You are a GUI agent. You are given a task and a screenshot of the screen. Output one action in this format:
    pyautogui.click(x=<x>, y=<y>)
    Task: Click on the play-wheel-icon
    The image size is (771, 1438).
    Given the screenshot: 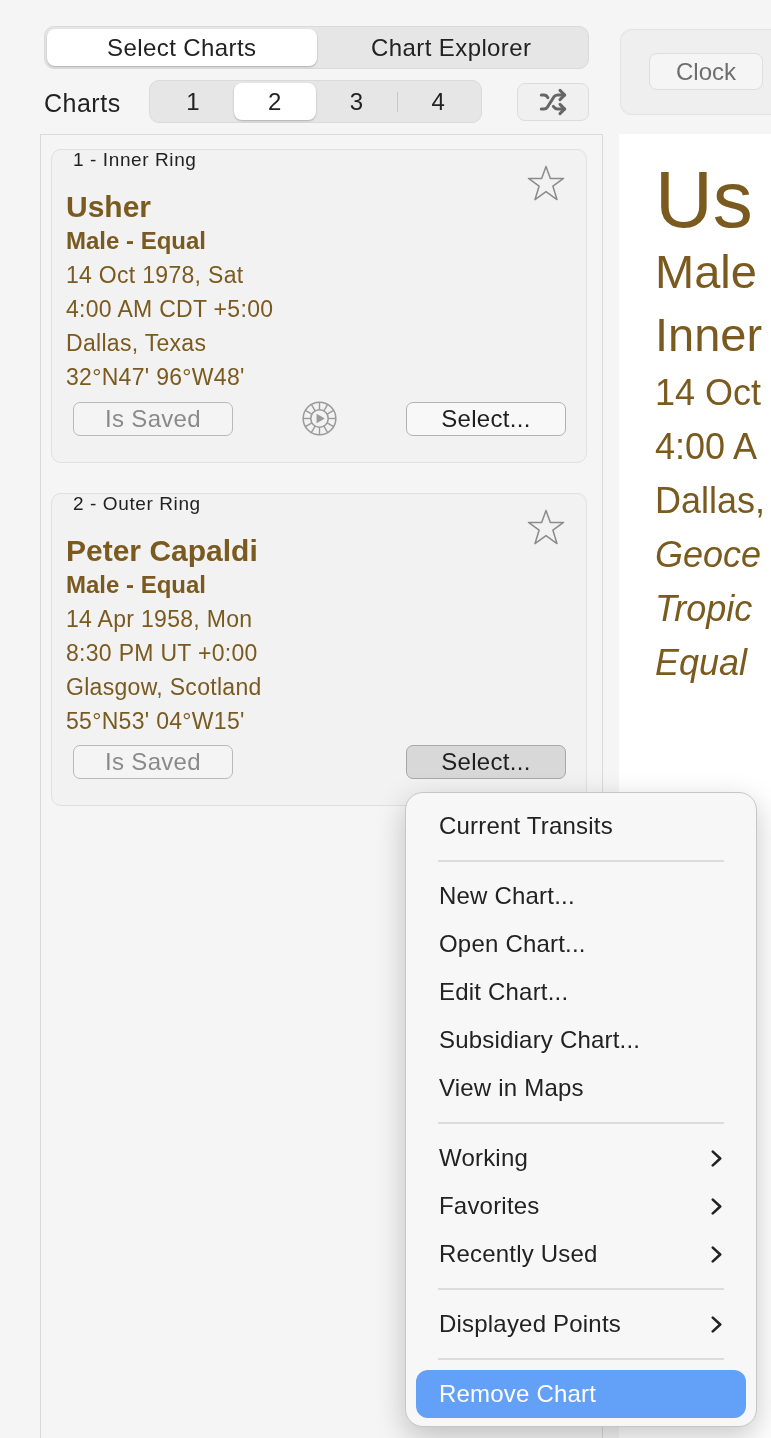 What is the action you would take?
    pyautogui.click(x=319, y=418)
    